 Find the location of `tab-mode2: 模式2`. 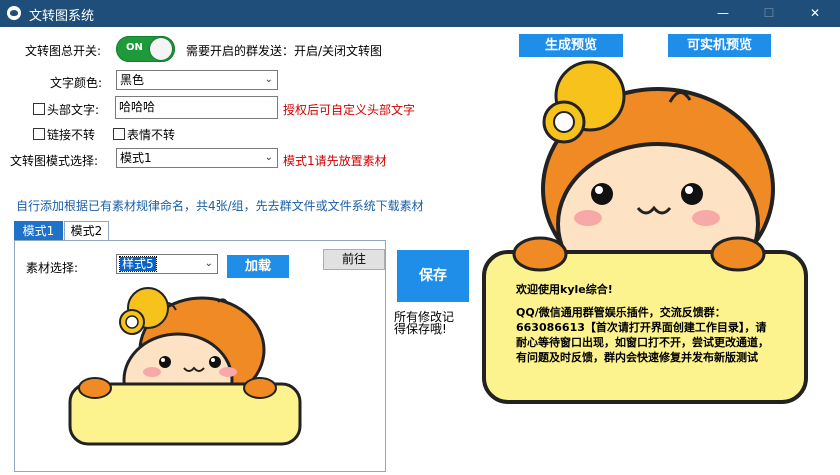

tab-mode2: 模式2 is located at coordinates (86, 231).